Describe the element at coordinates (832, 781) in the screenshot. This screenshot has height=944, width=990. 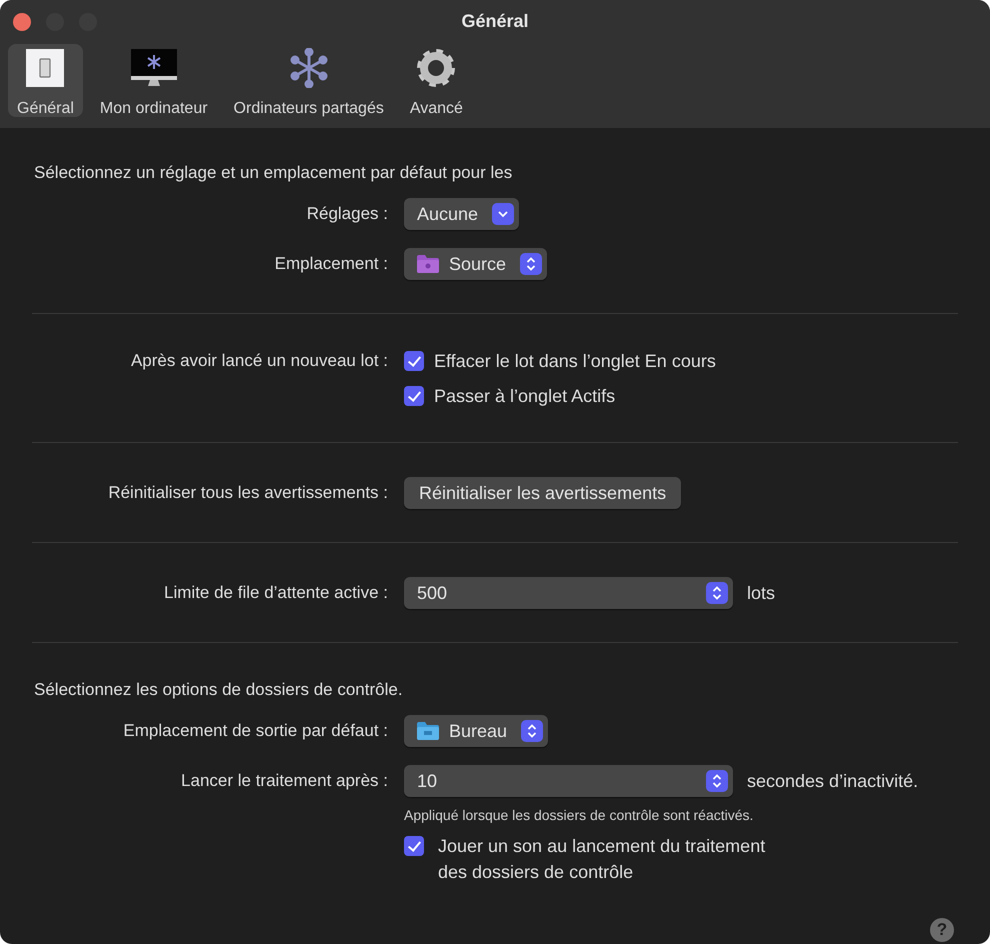
I see `unit-label: secondes d’inactivité.` at that location.